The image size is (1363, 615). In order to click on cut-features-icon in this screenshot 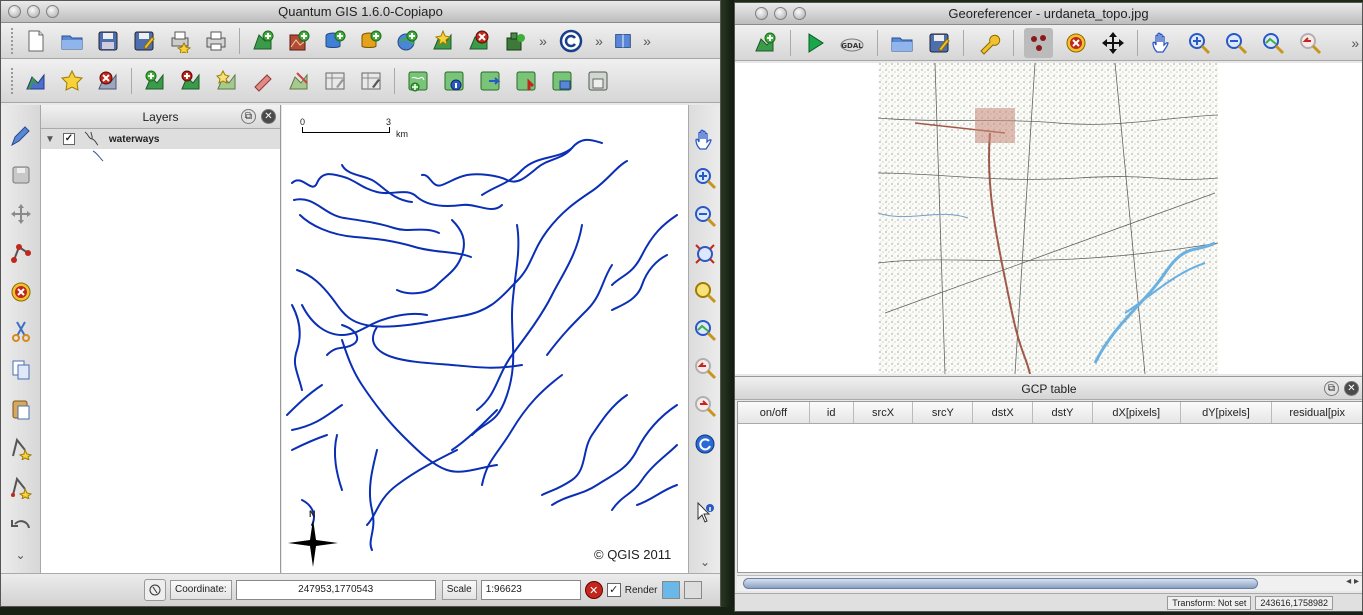, I will do `click(21, 330)`.